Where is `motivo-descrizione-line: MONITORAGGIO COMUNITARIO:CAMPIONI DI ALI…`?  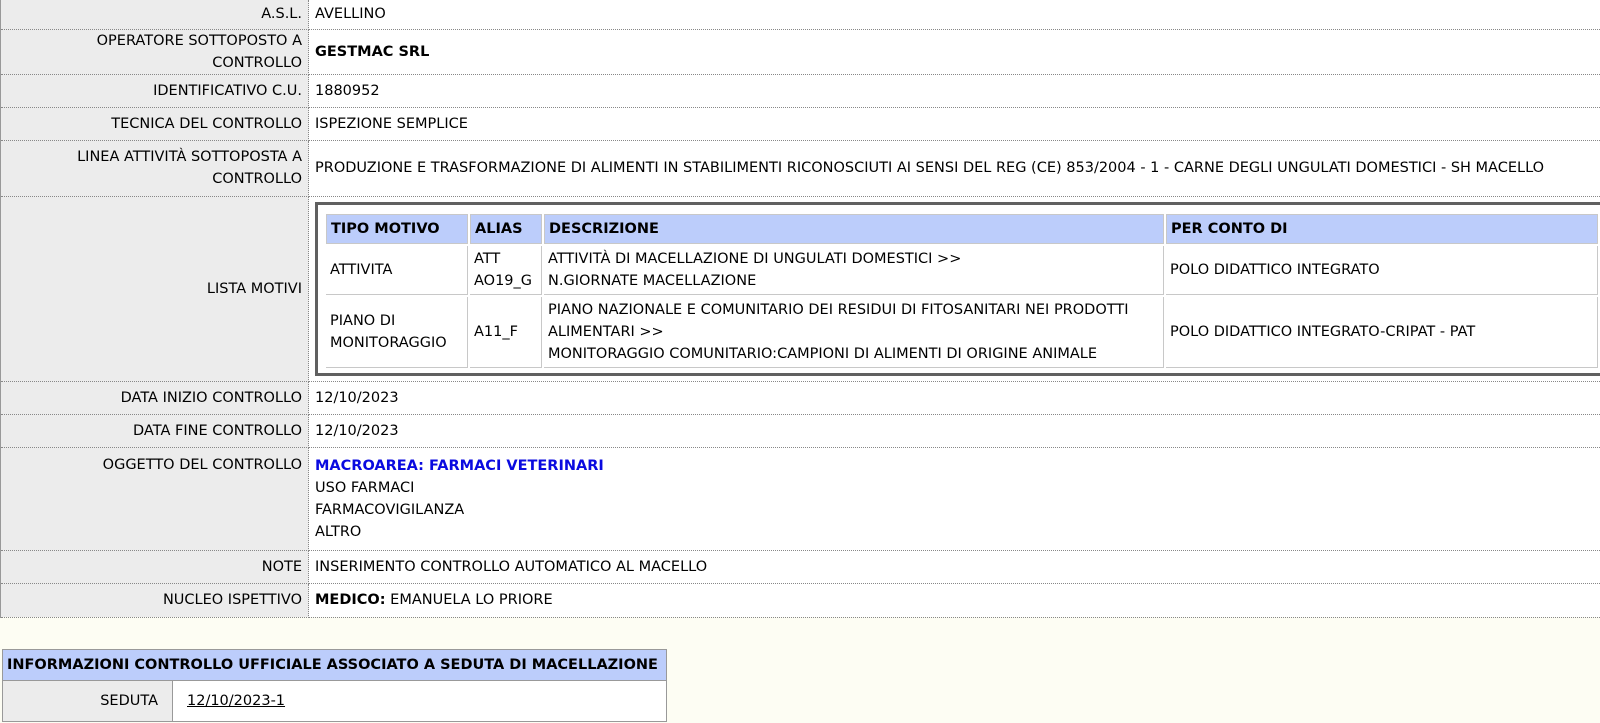
motivo-descrizione-line: MONITORAGGIO COMUNITARIO:CAMPIONI DI ALI… is located at coordinates (823, 353).